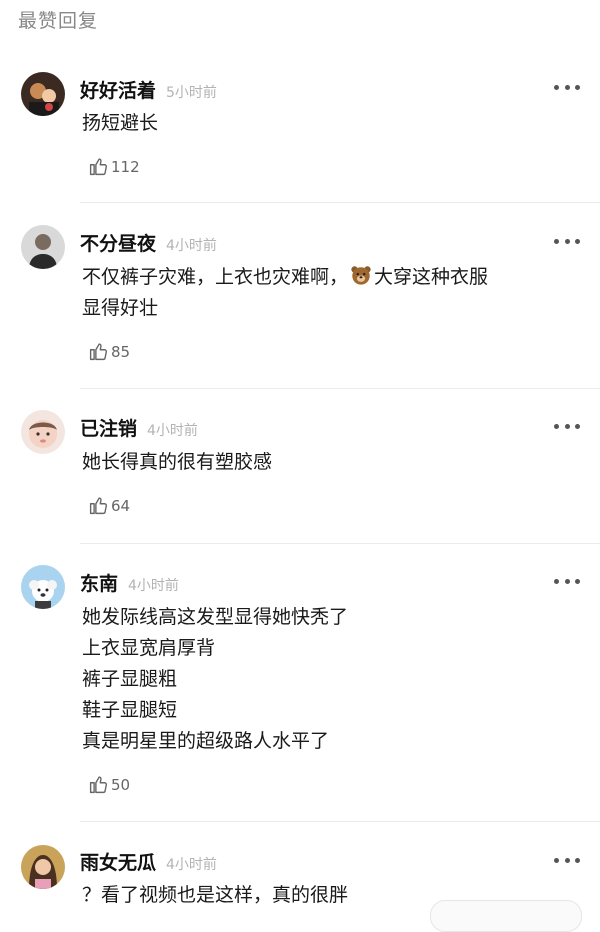 The height and width of the screenshot is (932, 600). What do you see at coordinates (125, 166) in the screenshot?
I see `like-count: 112` at bounding box center [125, 166].